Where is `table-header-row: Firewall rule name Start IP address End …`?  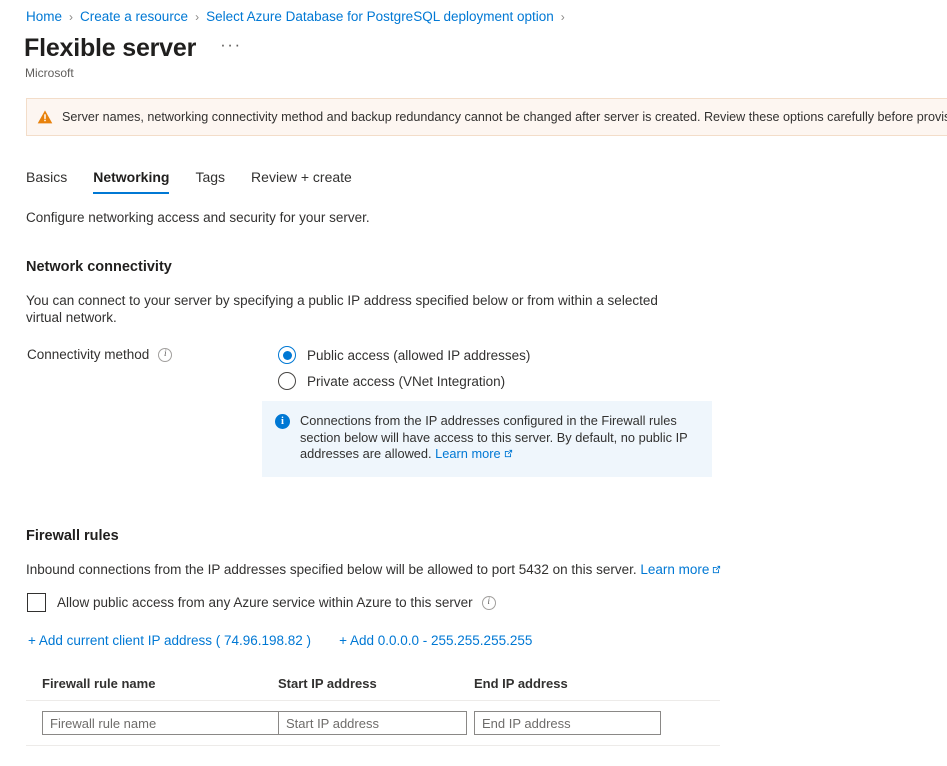 table-header-row: Firewall rule name Start IP address End … is located at coordinates (373, 688).